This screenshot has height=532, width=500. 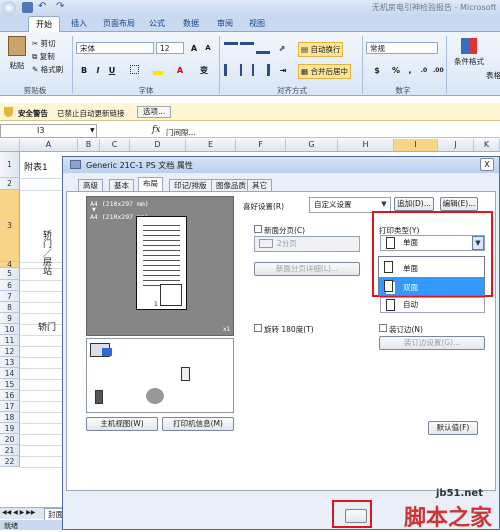 I want to click on ok-button, so click(x=356, y=516).